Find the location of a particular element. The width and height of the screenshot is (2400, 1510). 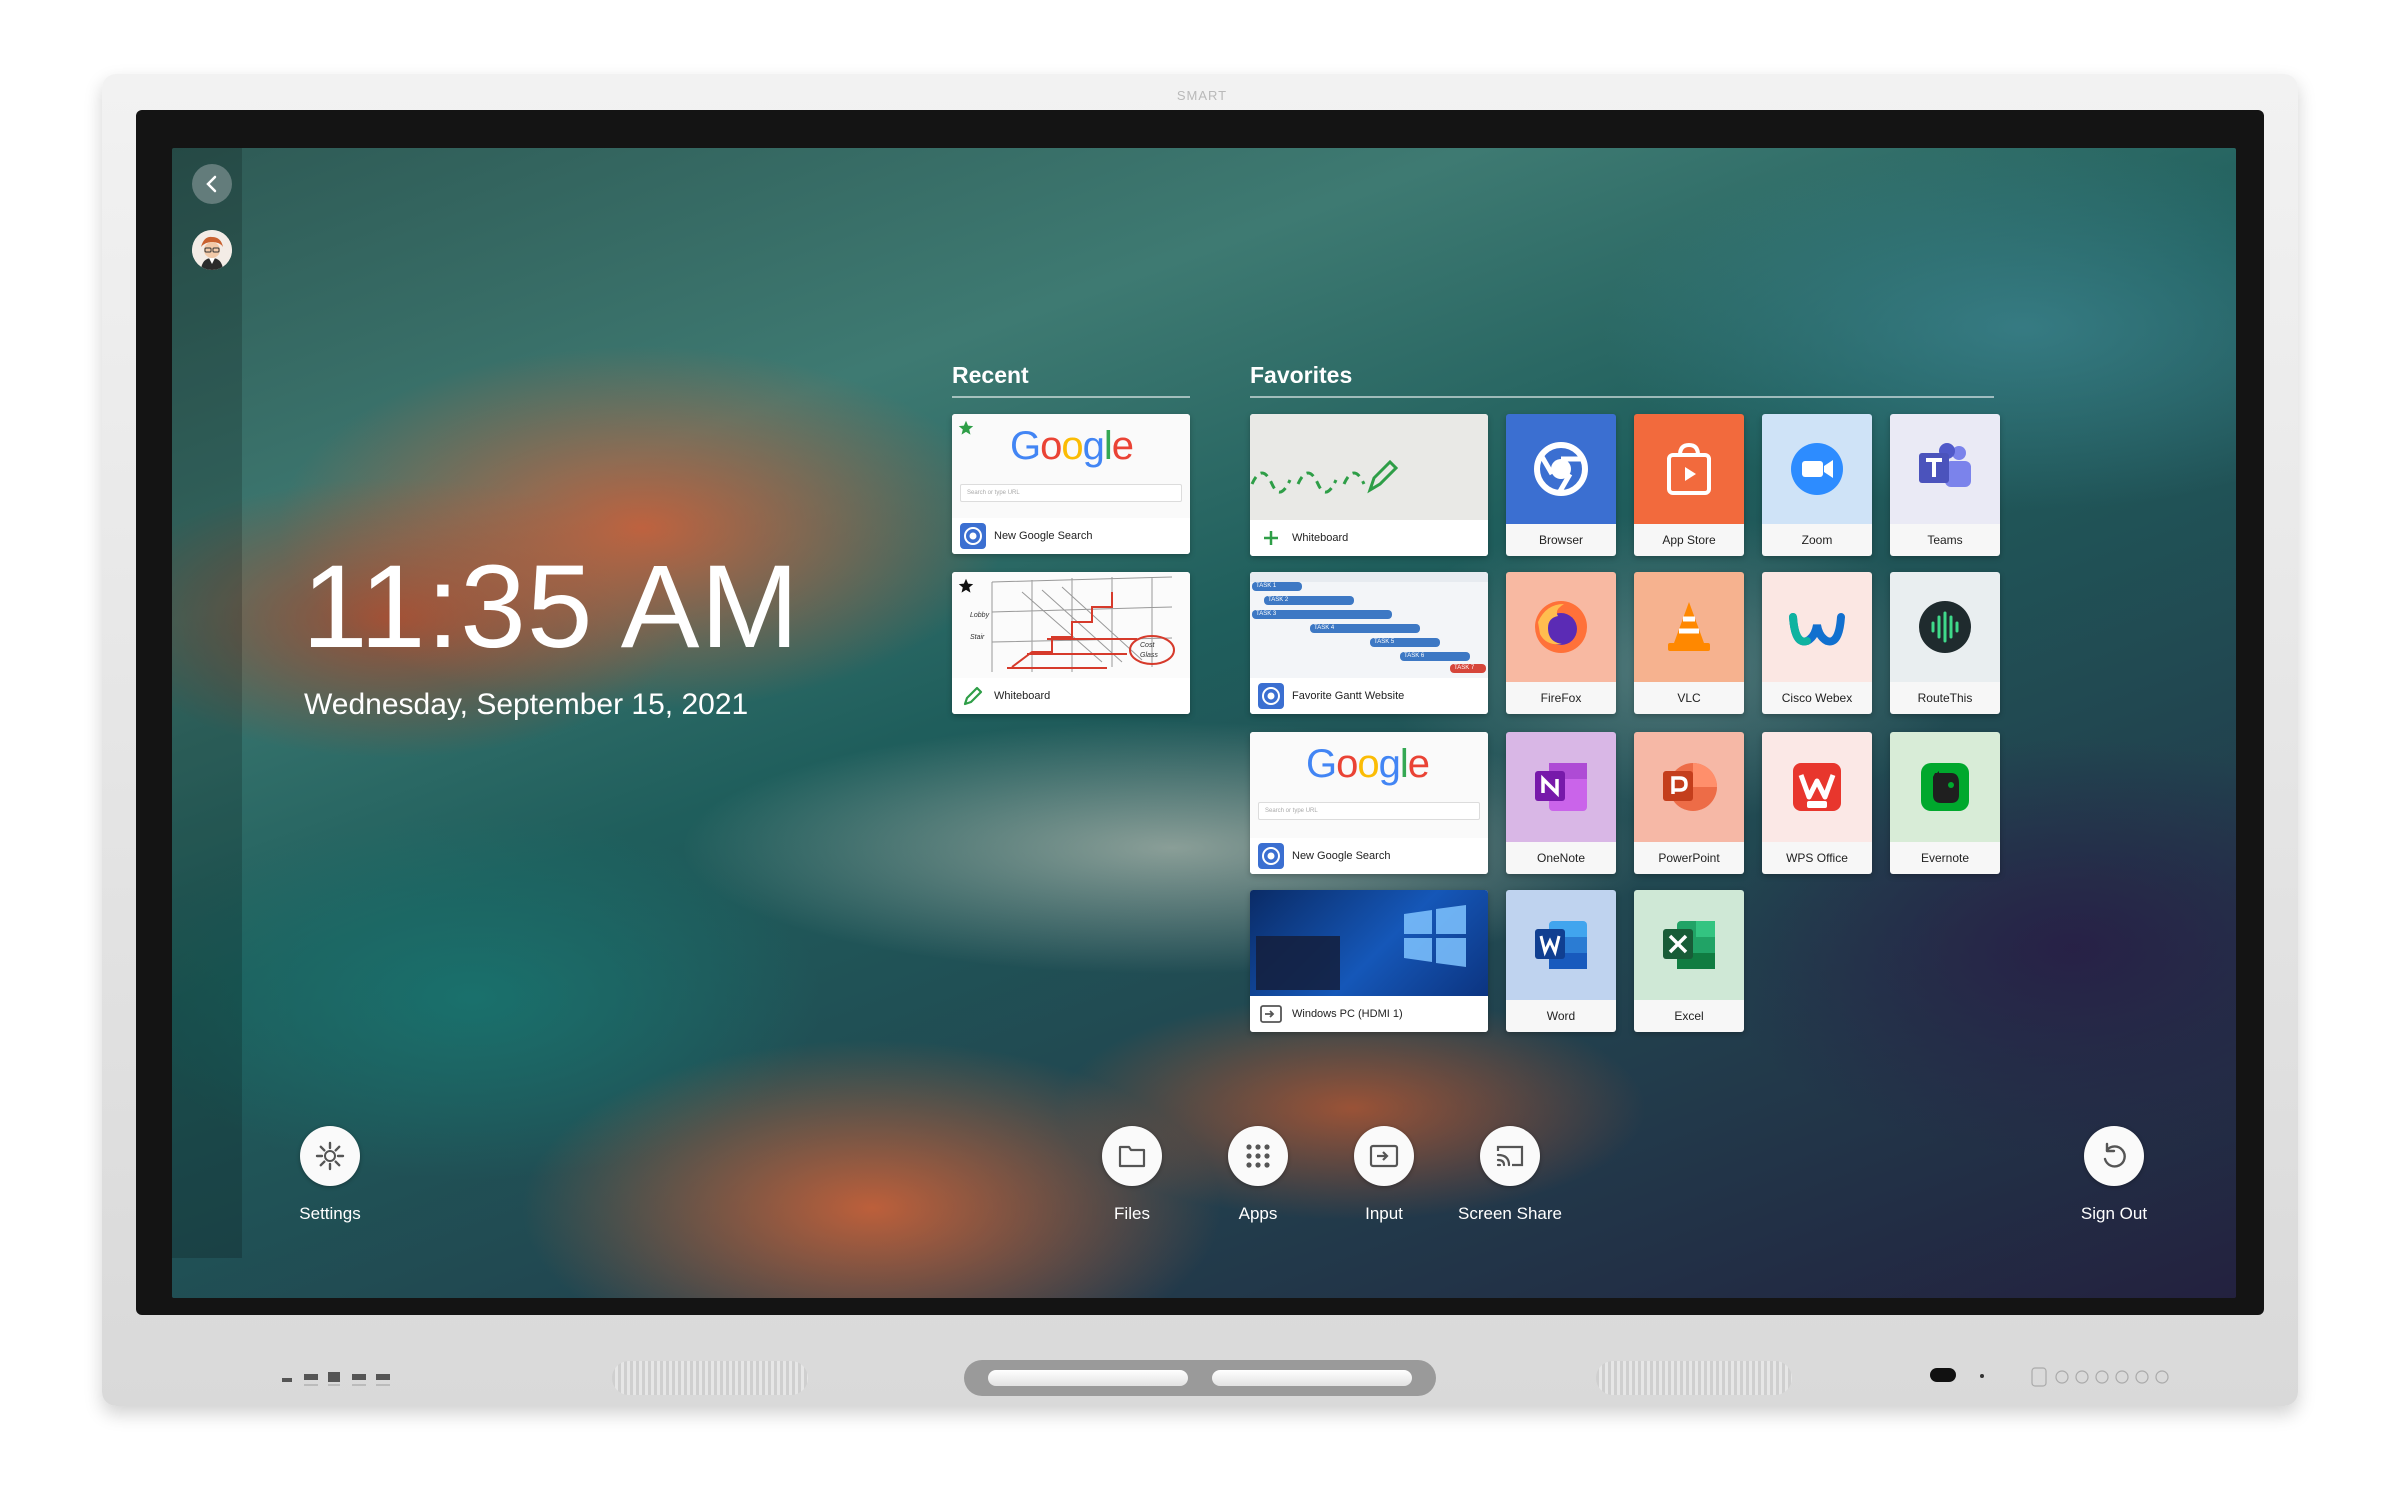

app-tile-wps-office: WPS Office is located at coordinates (1817, 803).